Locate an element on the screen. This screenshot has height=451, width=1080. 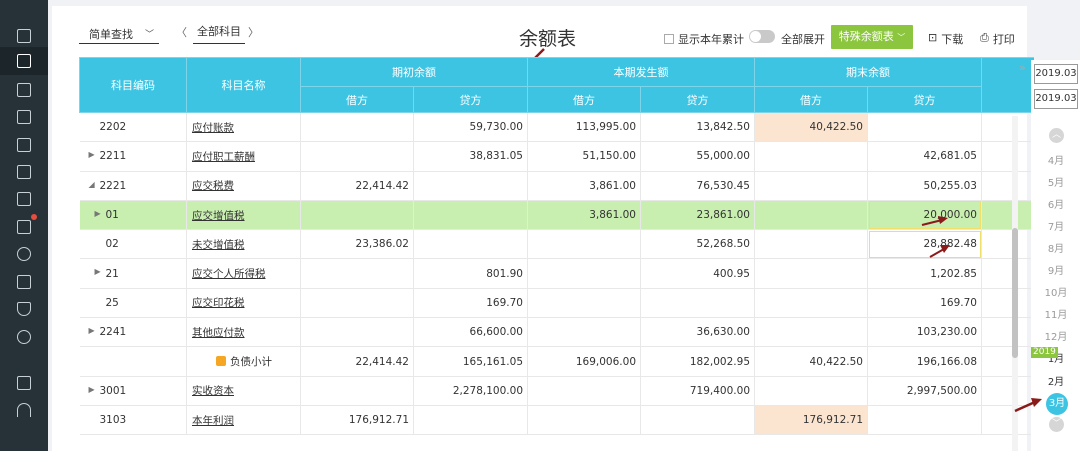
cell-cc: 76,530.45 is located at coordinates (697, 186).